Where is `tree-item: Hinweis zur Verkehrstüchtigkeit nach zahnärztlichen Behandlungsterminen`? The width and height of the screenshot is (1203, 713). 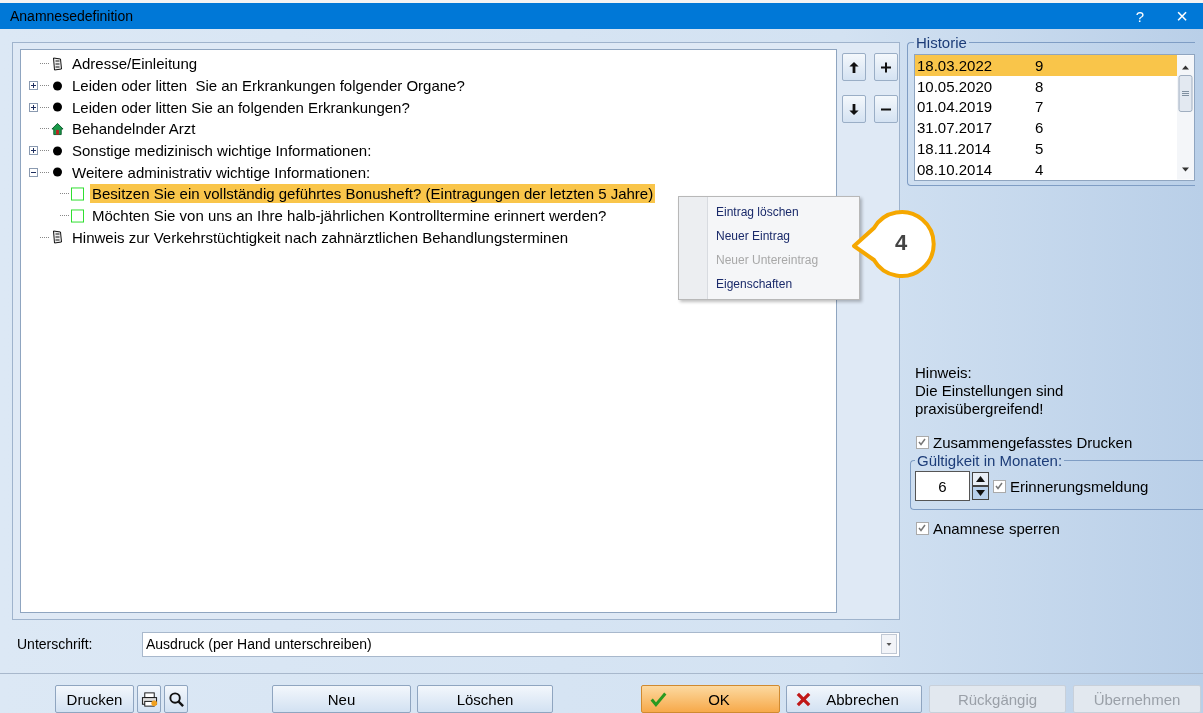 tree-item: Hinweis zur Verkehrstüchtigkeit nach zahnärztlichen Behandlungsterminen is located at coordinates (320, 237).